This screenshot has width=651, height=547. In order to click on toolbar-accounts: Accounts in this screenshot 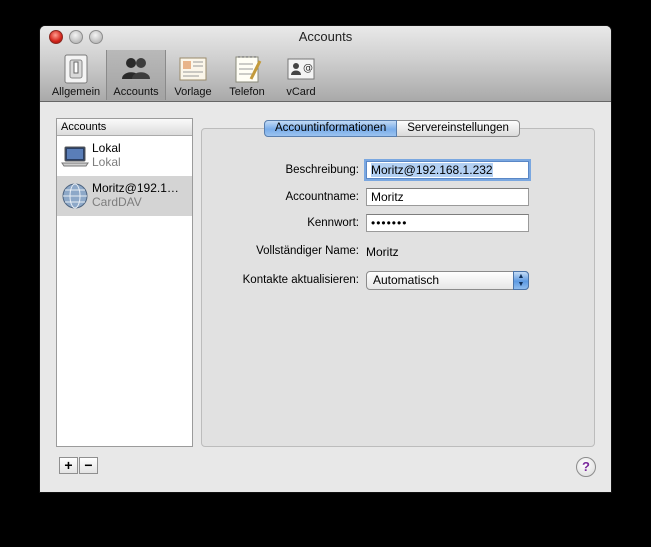, I will do `click(136, 75)`.